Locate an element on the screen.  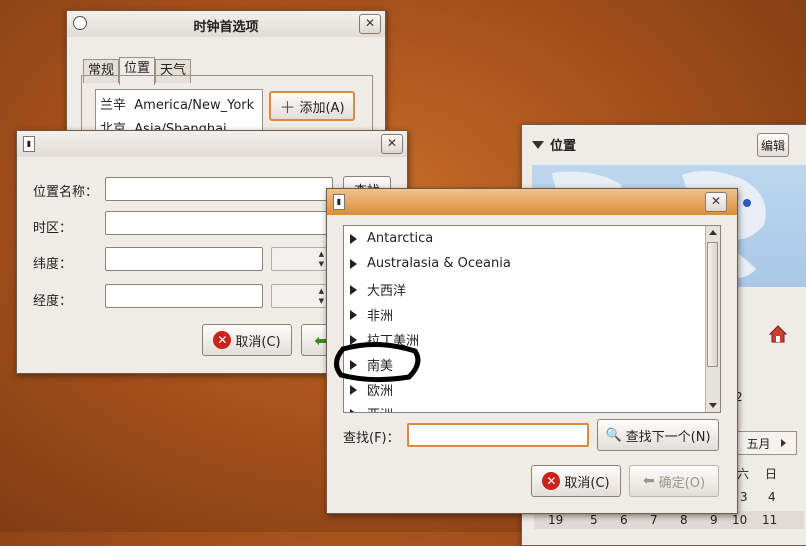
scrollbar-thumb is located at coordinates (712, 304).